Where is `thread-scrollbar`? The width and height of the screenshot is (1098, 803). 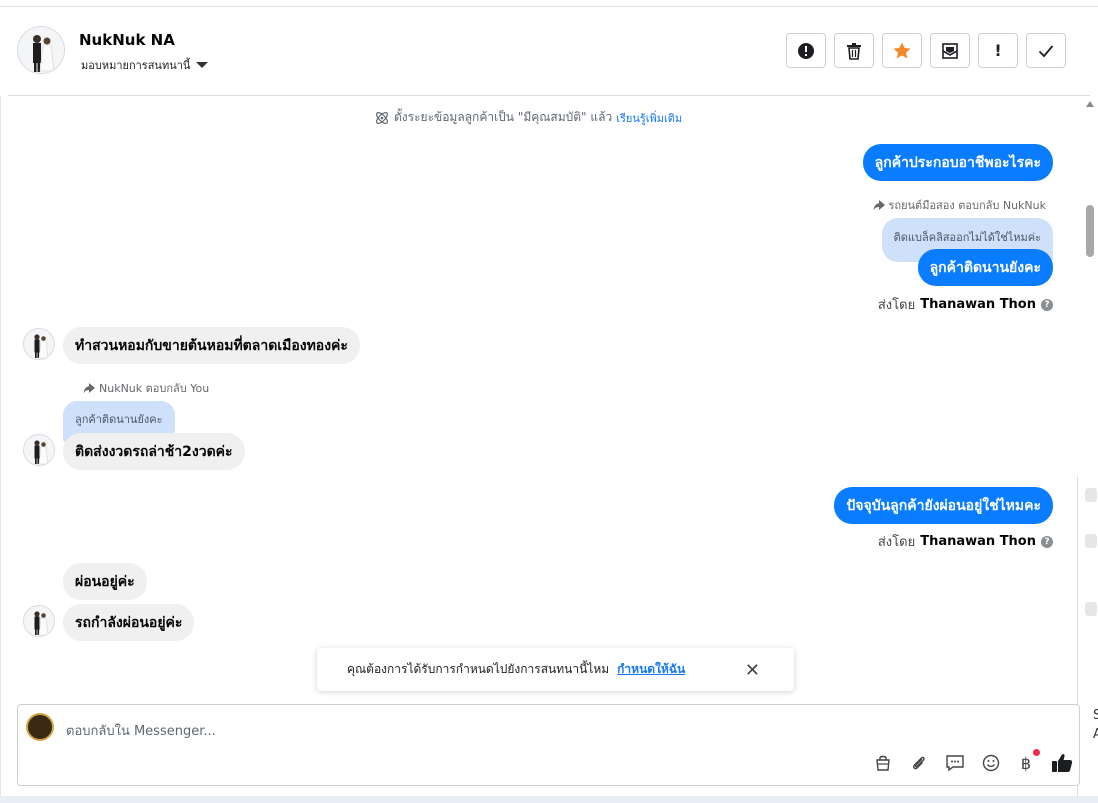
thread-scrollbar is located at coordinates (1090, 287).